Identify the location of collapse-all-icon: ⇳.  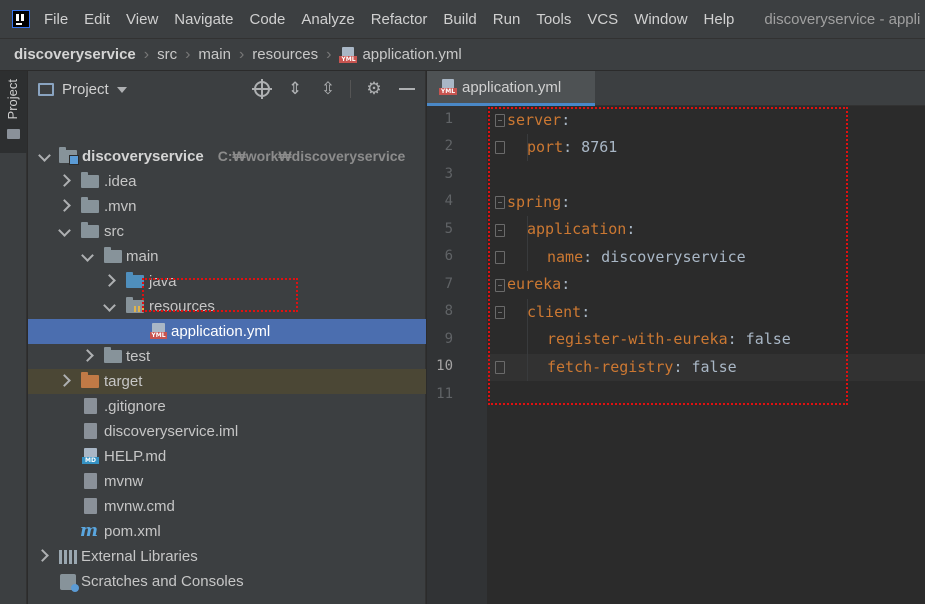
(328, 89).